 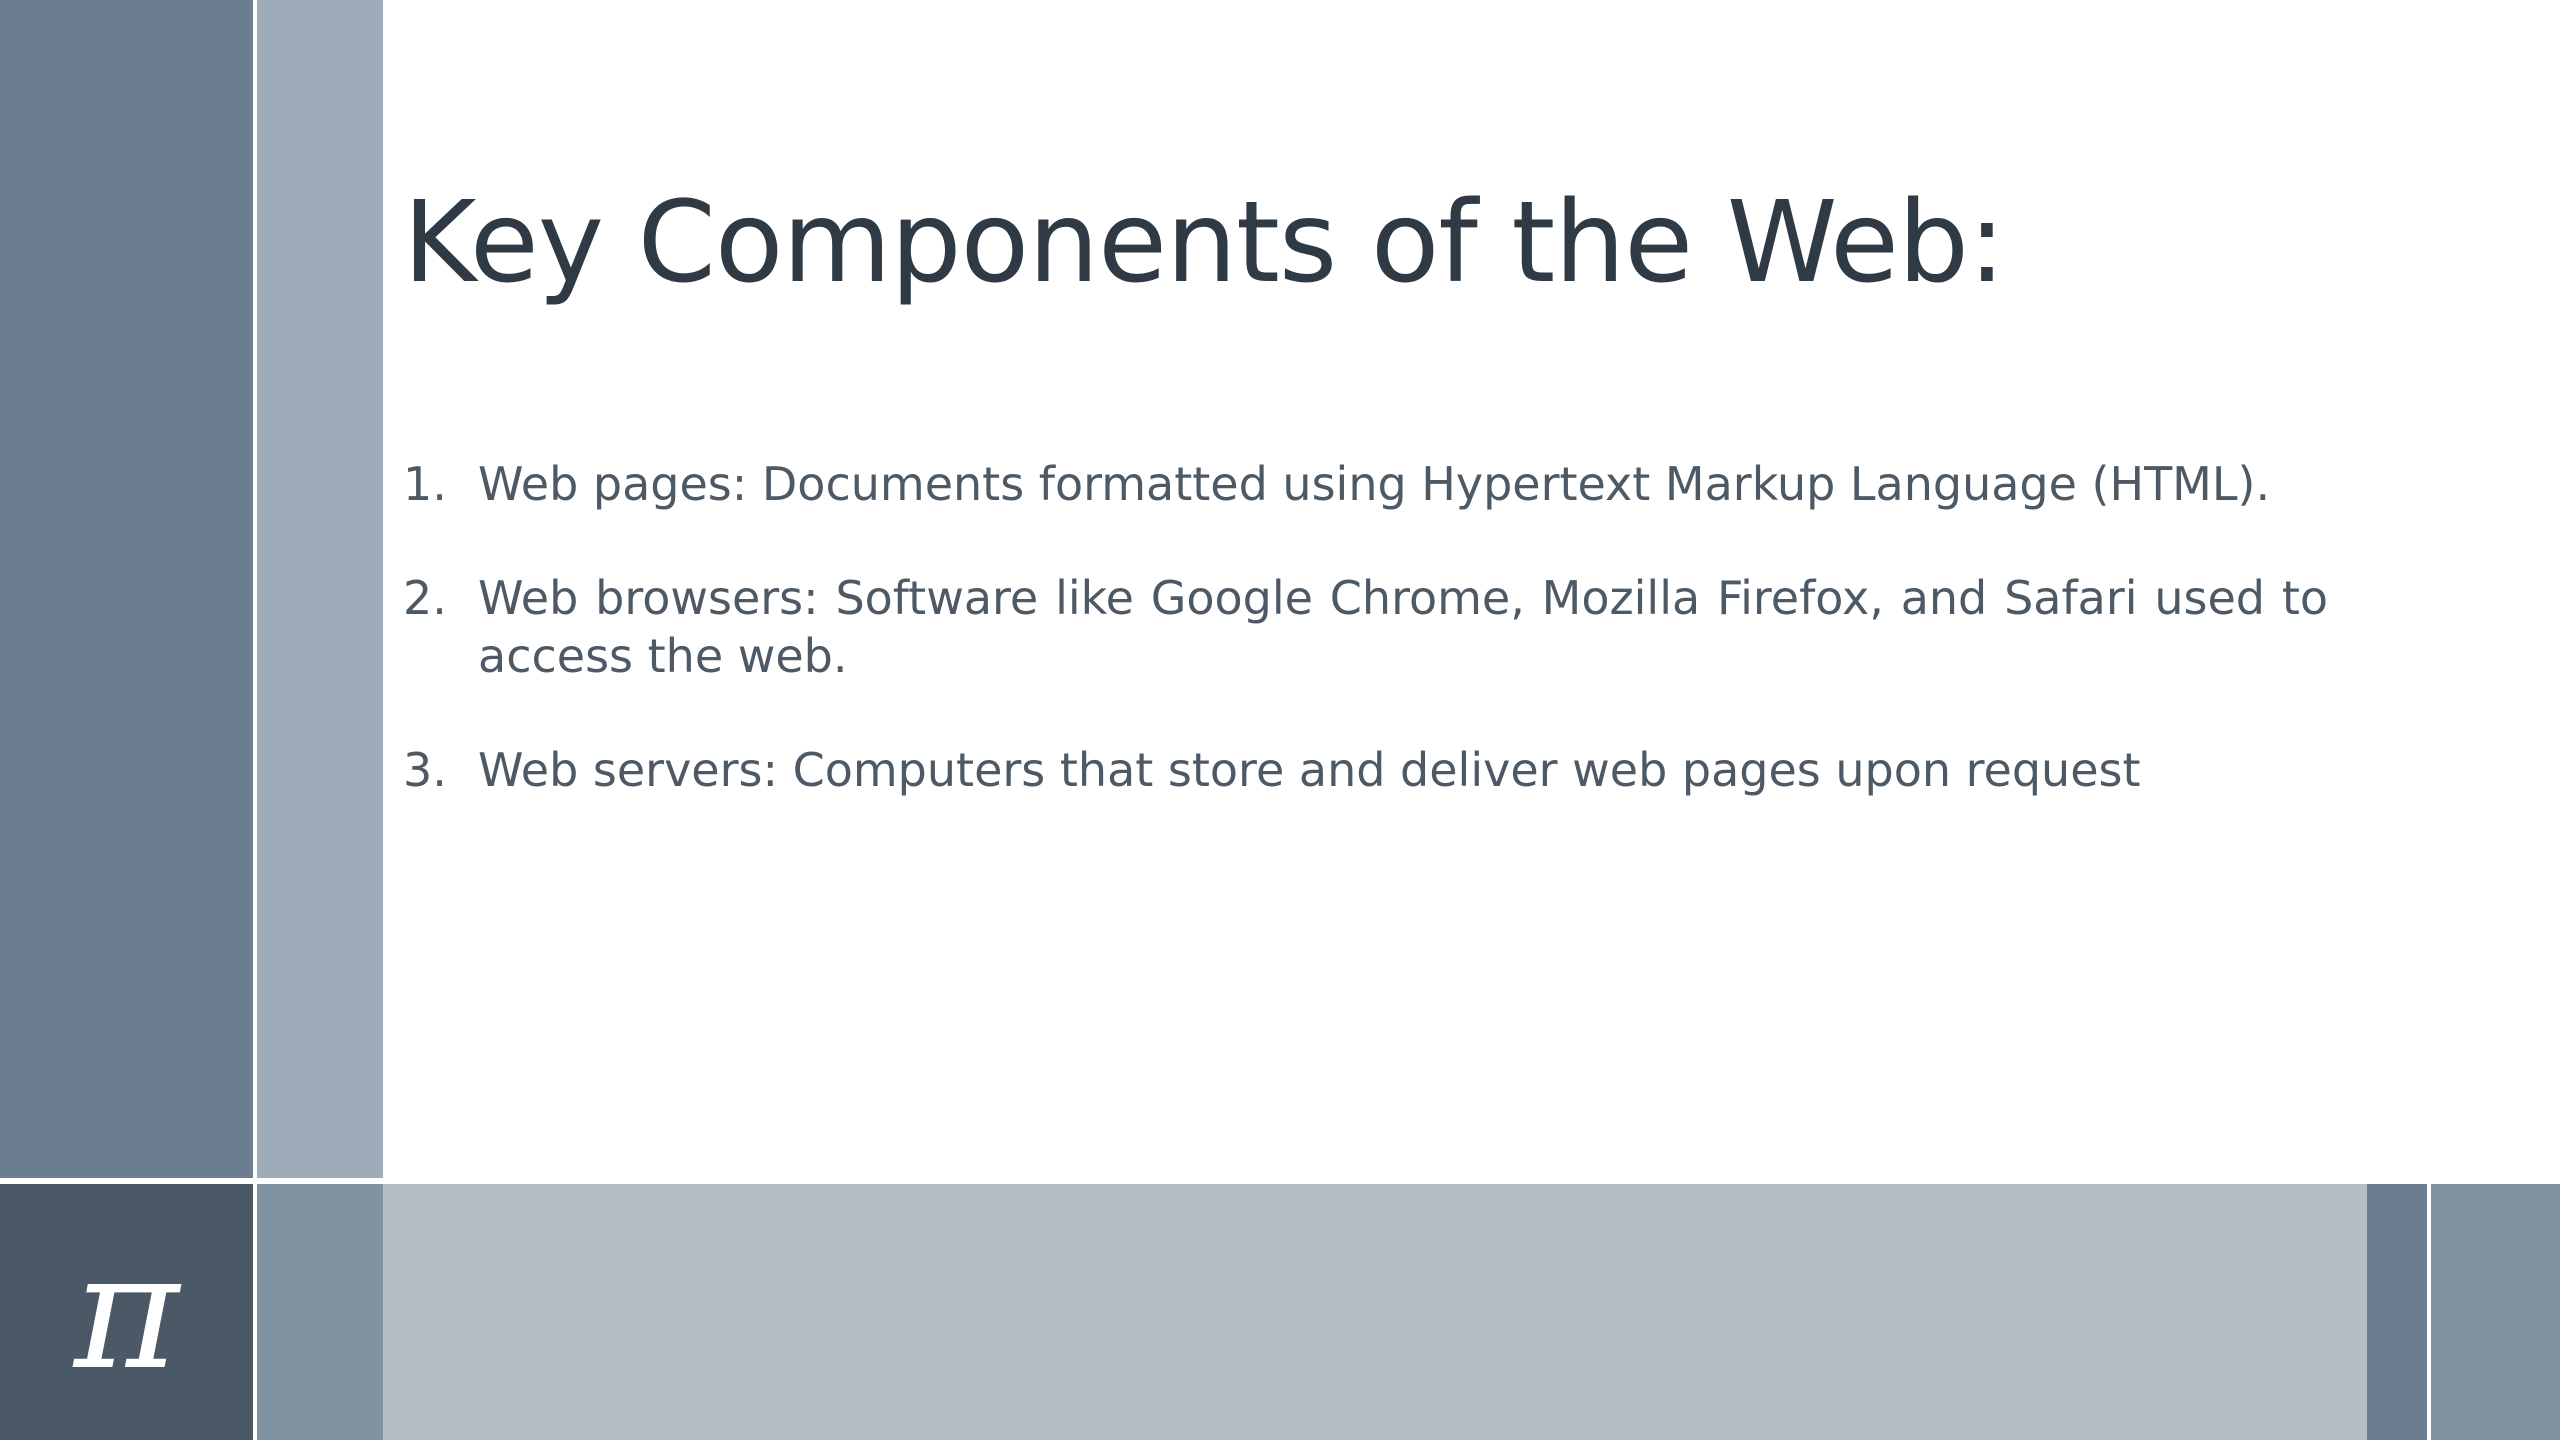 I want to click on list-item-number: 2., so click(x=425, y=598).